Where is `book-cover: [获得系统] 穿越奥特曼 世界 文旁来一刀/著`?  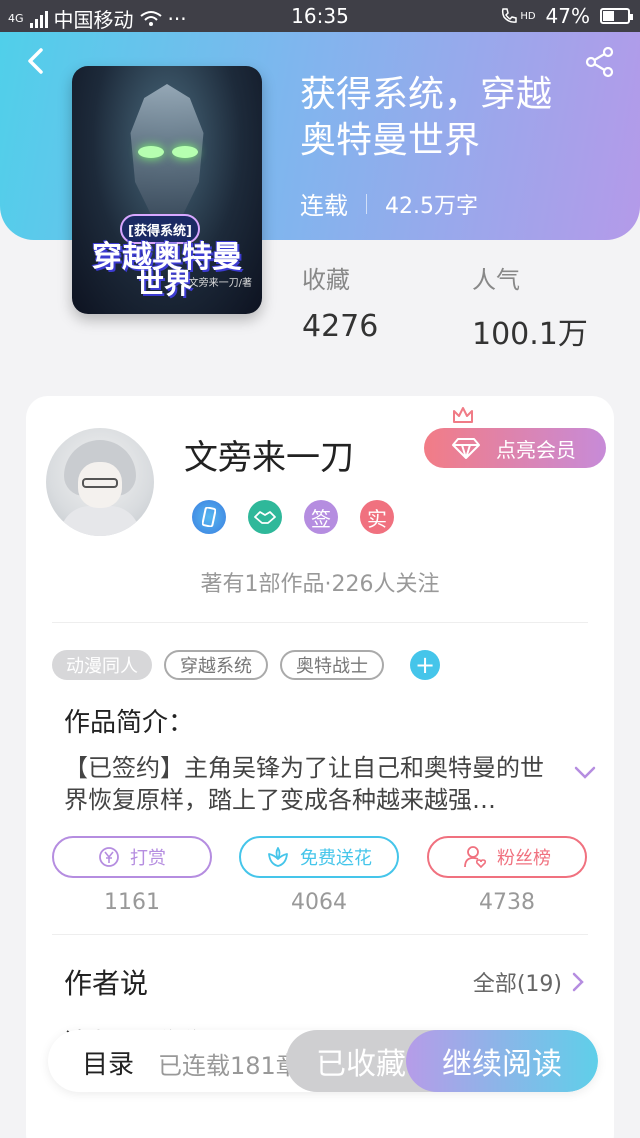
book-cover: [获得系统] 穿越奥特曼 世界 文旁来一刀/著 is located at coordinates (167, 190).